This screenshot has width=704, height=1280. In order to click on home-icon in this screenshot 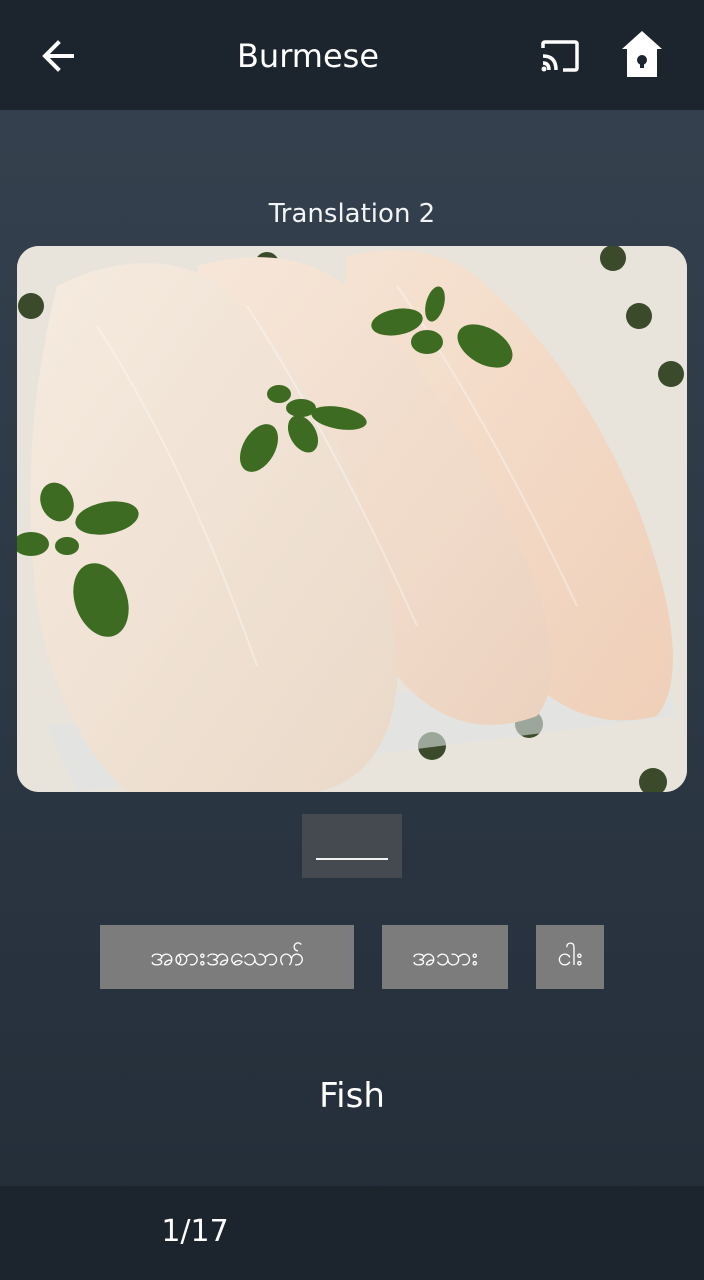, I will do `click(642, 54)`.